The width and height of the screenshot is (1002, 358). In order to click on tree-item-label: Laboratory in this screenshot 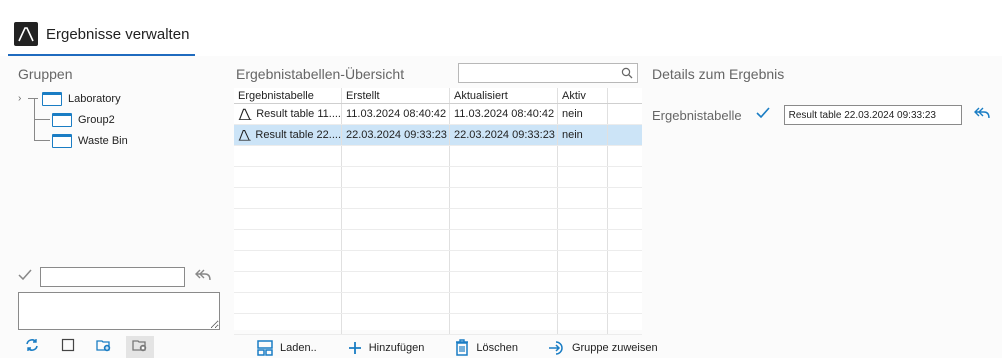, I will do `click(94, 98)`.